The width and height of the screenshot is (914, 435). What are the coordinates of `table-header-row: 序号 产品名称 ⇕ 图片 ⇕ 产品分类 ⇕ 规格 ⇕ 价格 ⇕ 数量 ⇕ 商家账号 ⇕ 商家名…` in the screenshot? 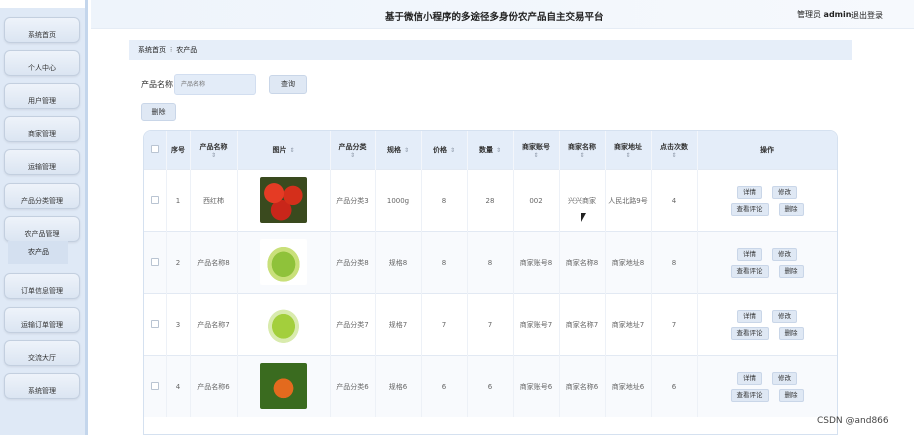 It's located at (490, 150).